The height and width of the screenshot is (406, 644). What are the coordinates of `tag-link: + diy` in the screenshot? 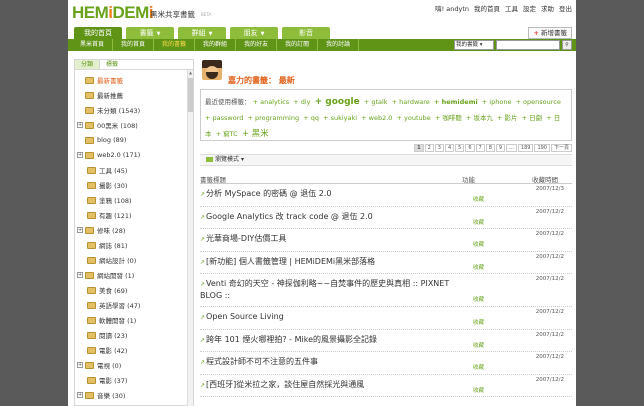 It's located at (301, 102).